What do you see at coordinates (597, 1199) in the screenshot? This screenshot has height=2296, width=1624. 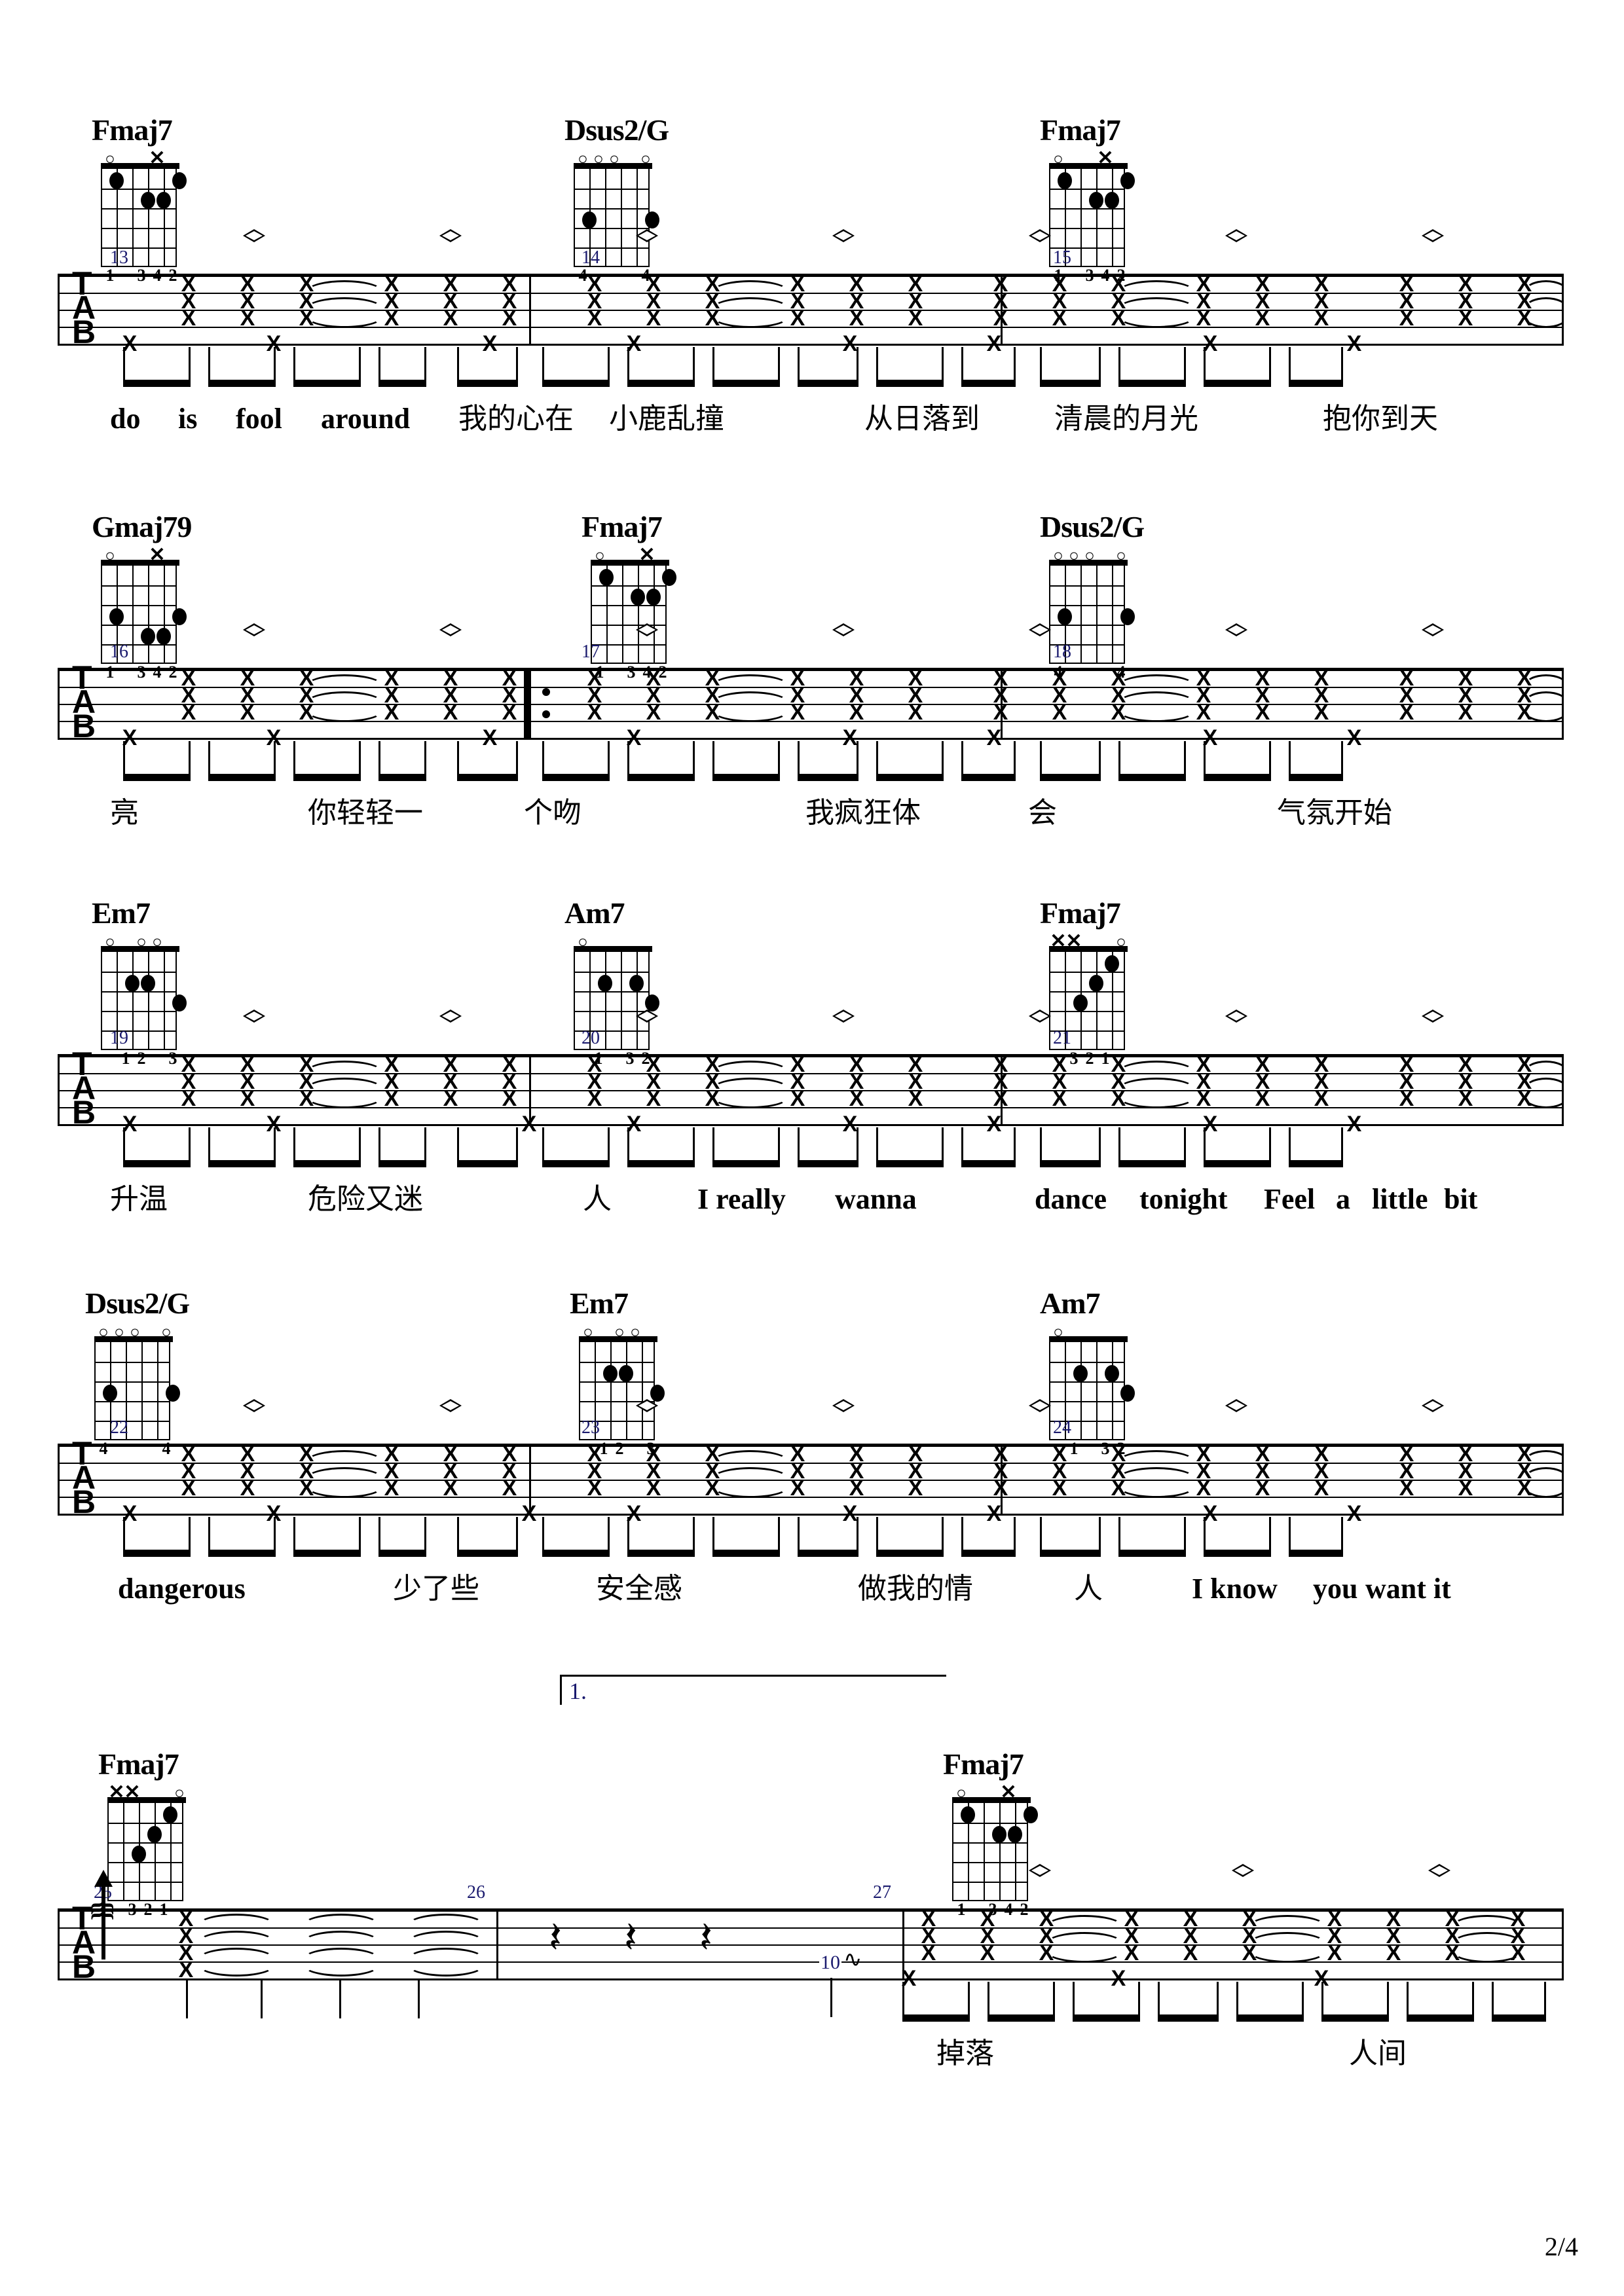 I see `lyric-syllable: 人` at bounding box center [597, 1199].